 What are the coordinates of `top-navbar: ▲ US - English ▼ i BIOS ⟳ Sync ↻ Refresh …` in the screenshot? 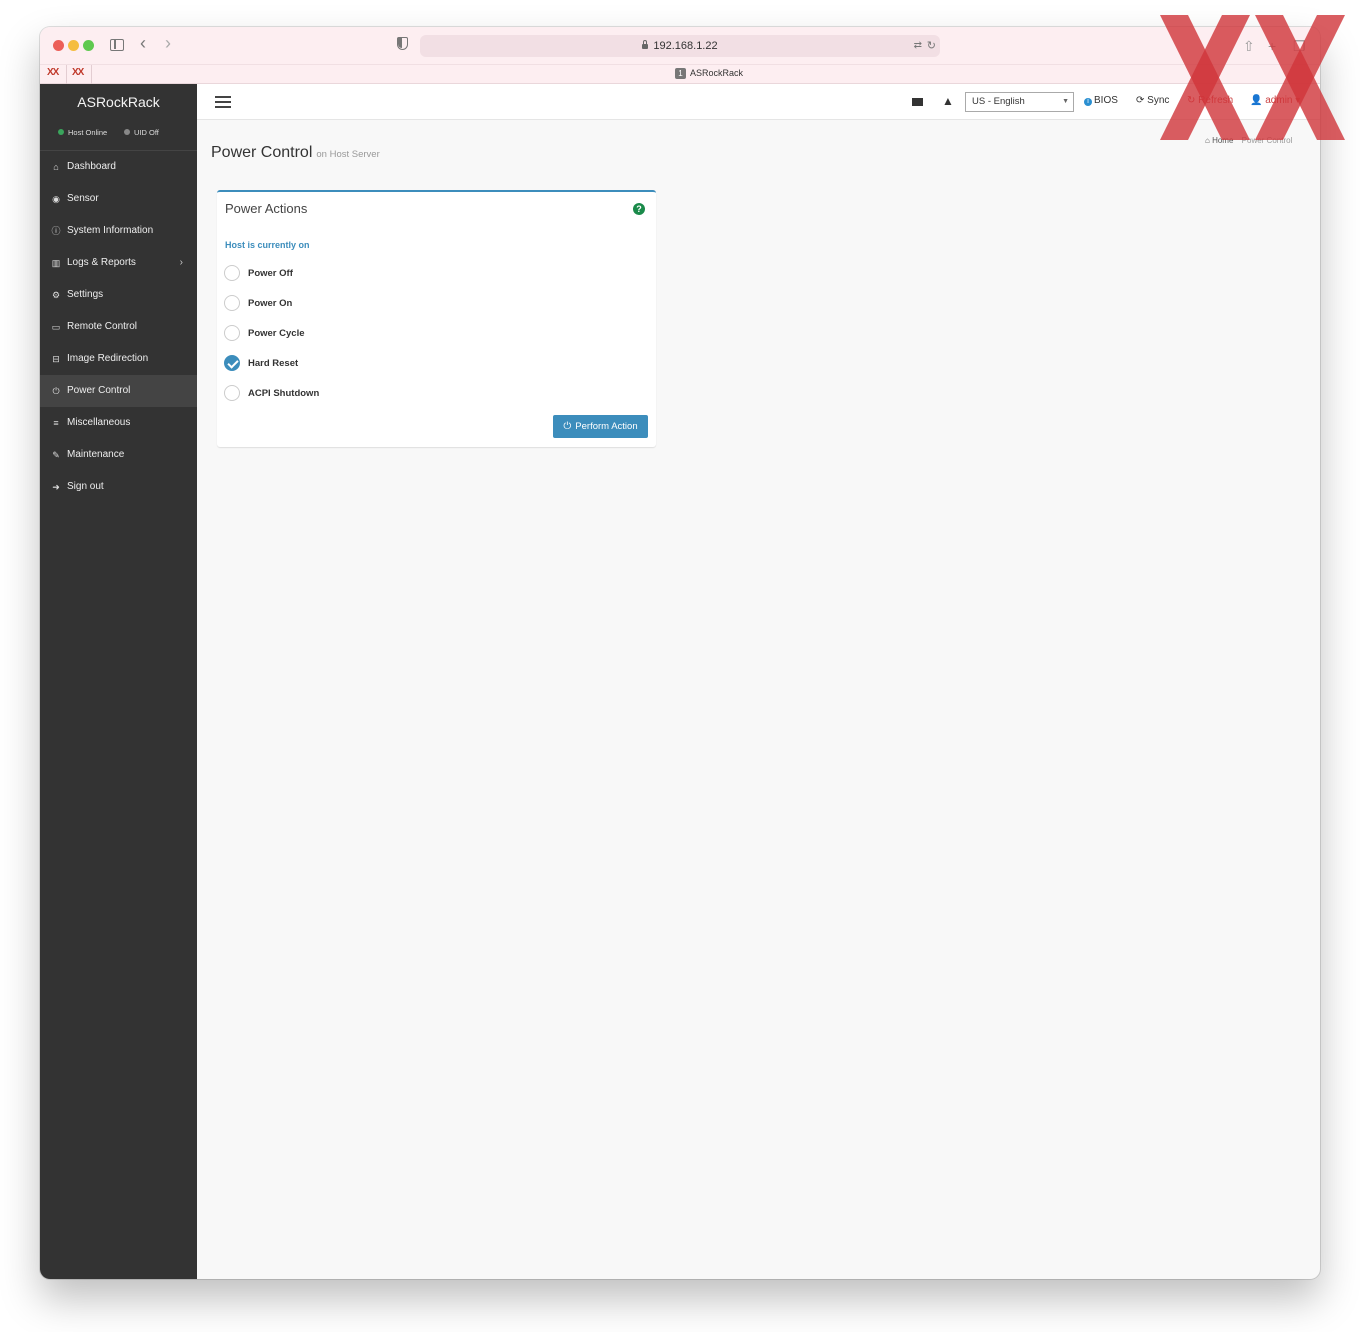 It's located at (758, 102).